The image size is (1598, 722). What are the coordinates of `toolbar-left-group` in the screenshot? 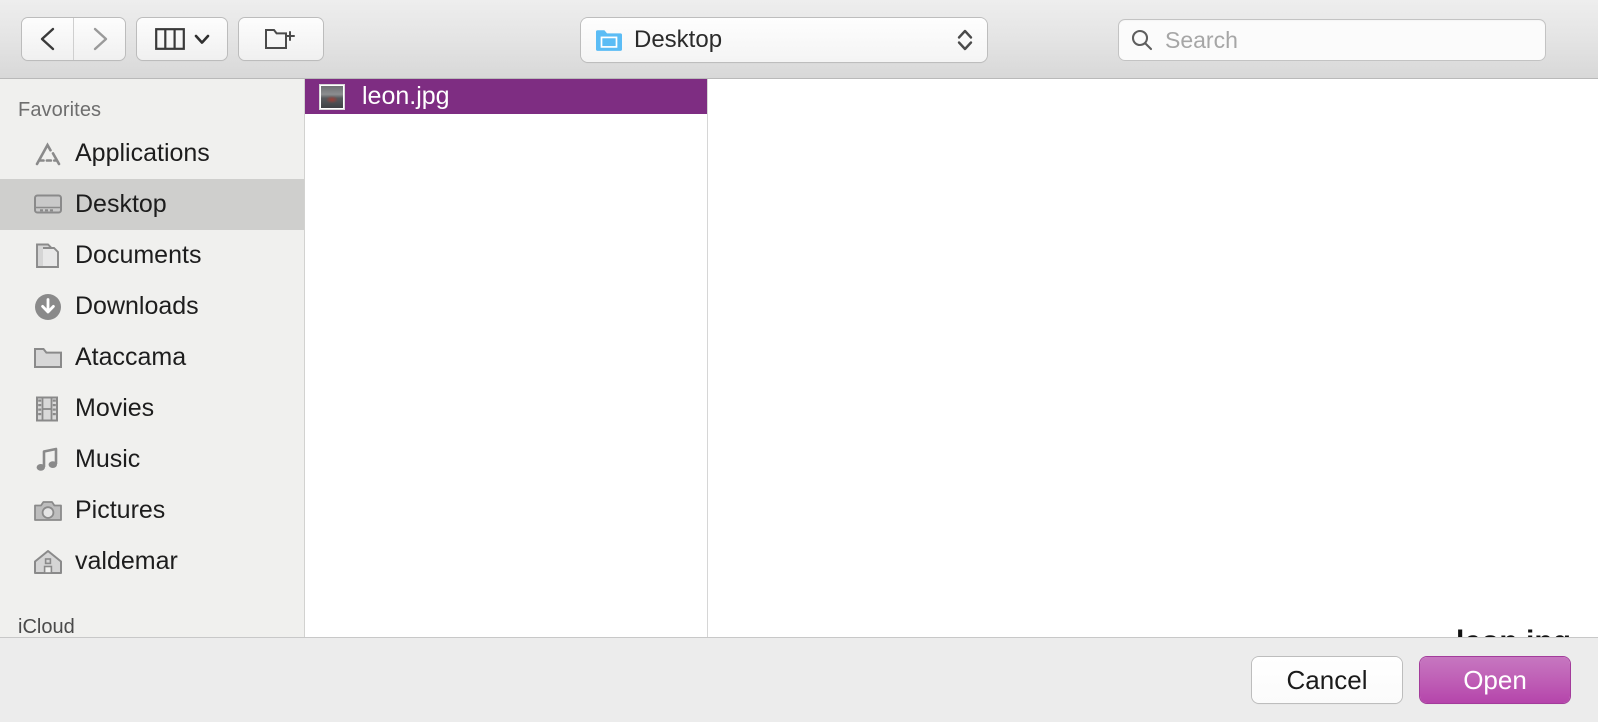 It's located at (172, 39).